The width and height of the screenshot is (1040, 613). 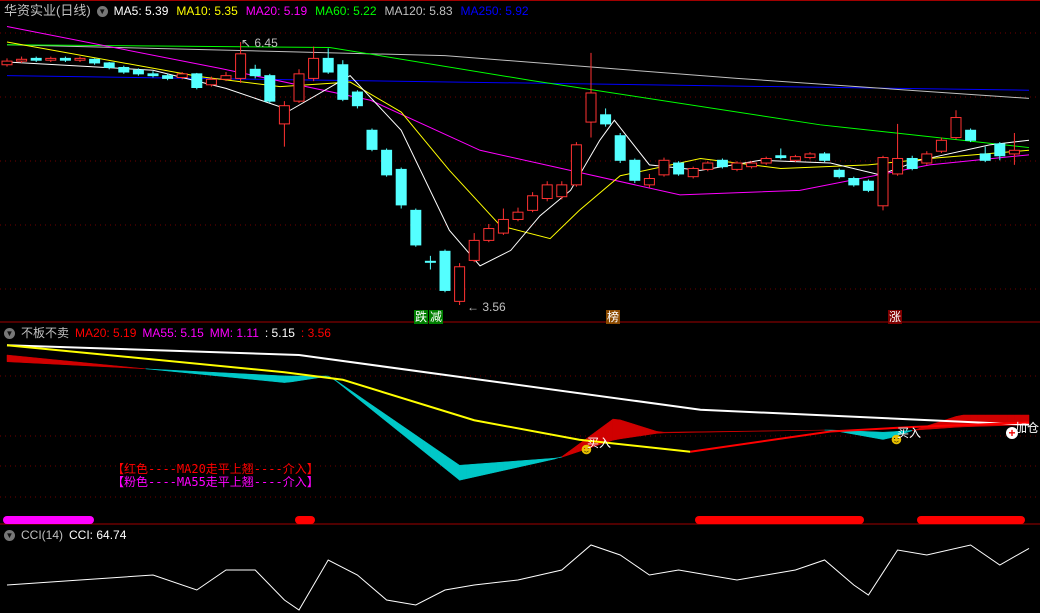 I want to click on cci-legend: ▼ CCI(14) CCI: 64.74, so click(x=65, y=535).